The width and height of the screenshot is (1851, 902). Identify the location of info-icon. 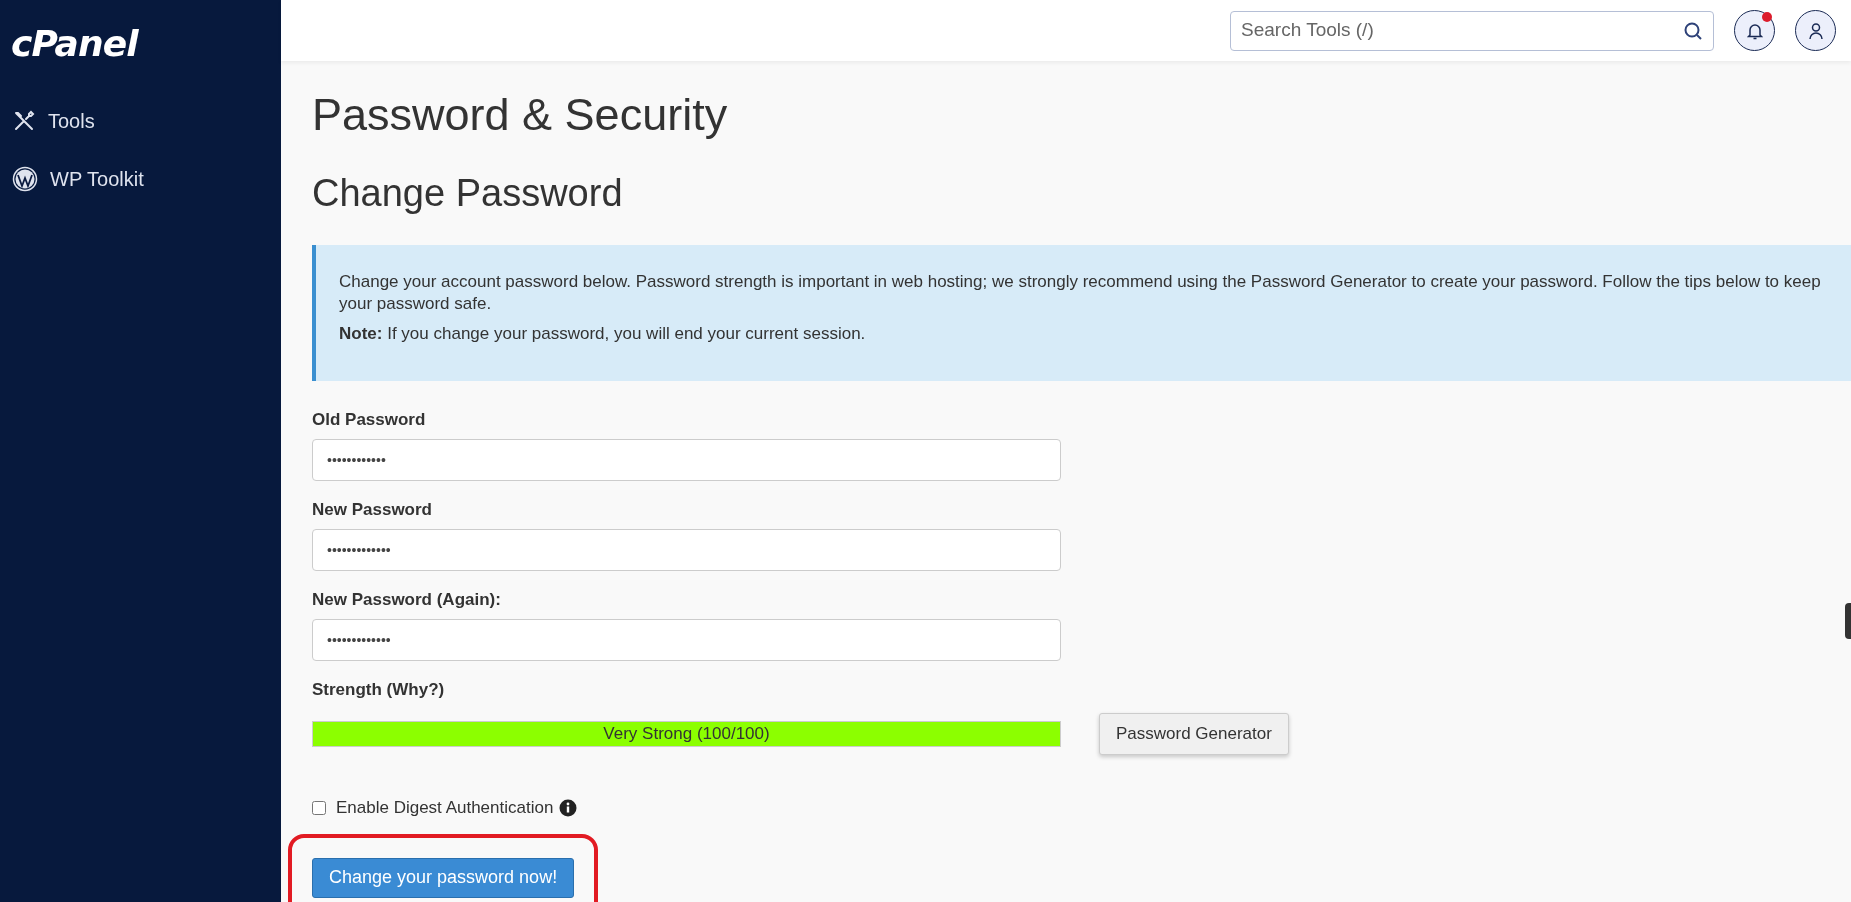
(568, 807).